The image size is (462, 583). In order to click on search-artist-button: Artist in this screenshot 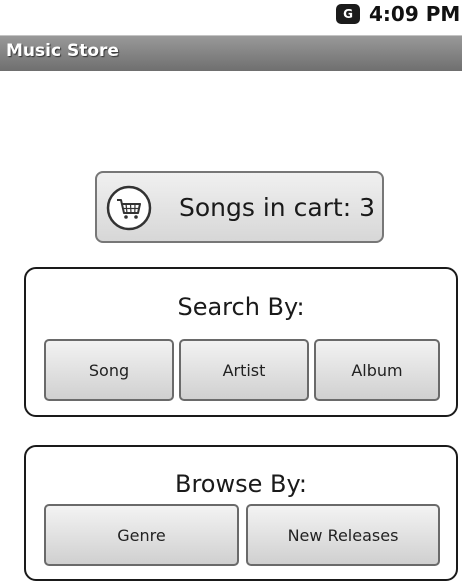, I will do `click(244, 370)`.